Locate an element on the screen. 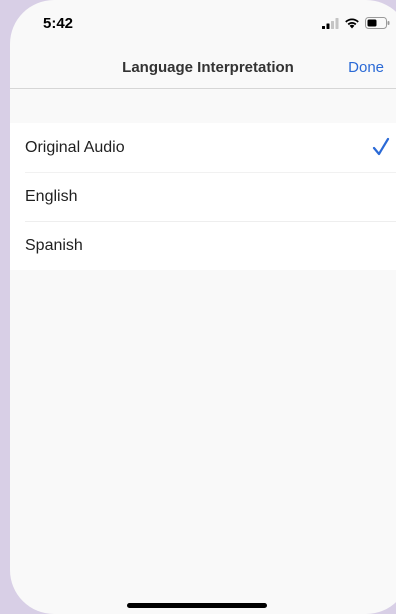  cellular-signal-icon is located at coordinates (330, 23).